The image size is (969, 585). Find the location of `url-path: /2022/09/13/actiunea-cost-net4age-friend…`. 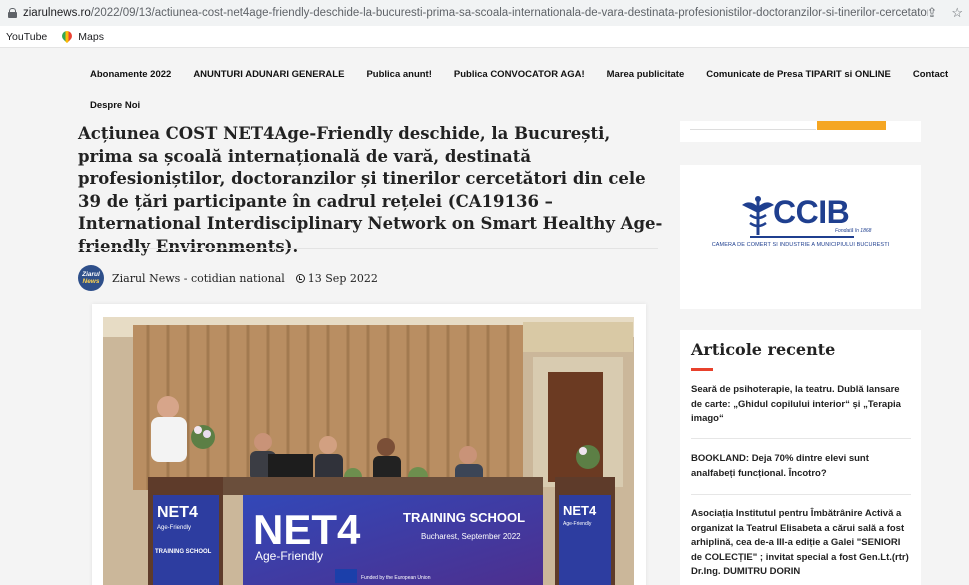

url-path: /2022/09/13/actiunea-cost-net4age-friend… is located at coordinates (509, 13).